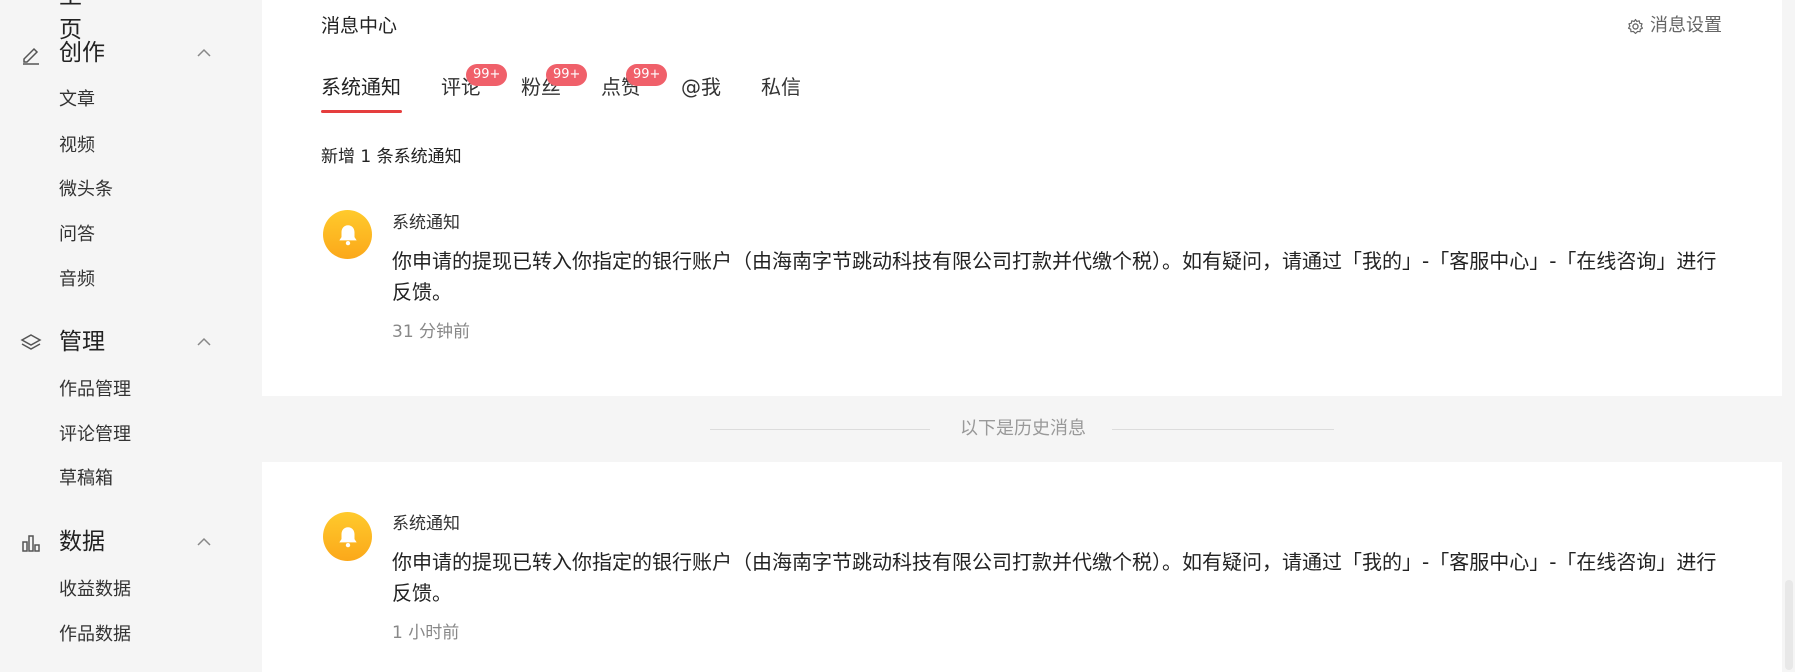 This screenshot has width=1795, height=672. I want to click on tab-system-notice: 系统通知, so click(361, 87).